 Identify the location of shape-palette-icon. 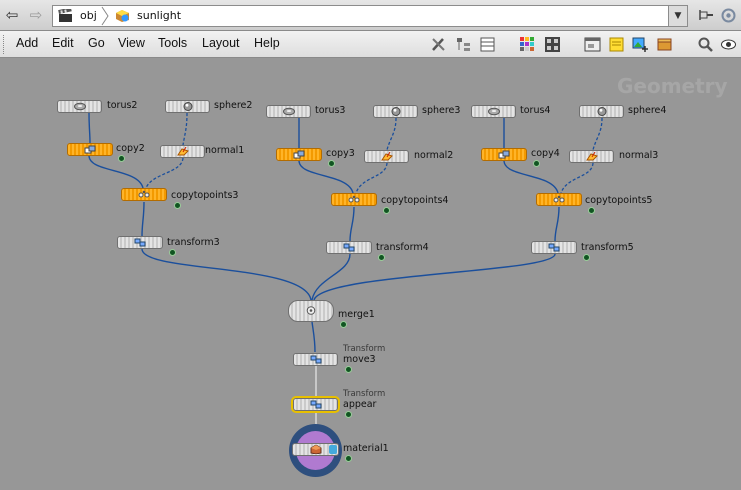
(552, 44).